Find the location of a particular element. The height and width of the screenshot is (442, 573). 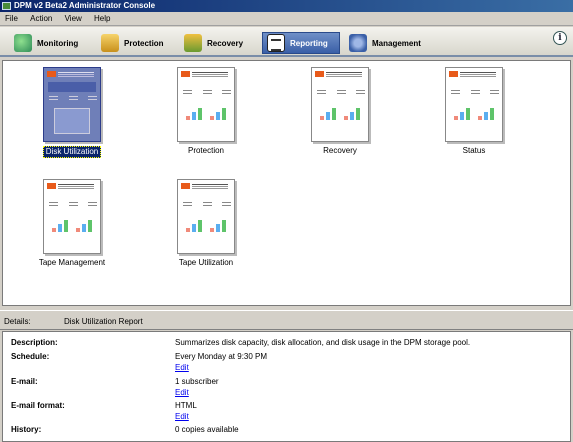

tab-monitoring: Monitoring is located at coordinates (49, 43).